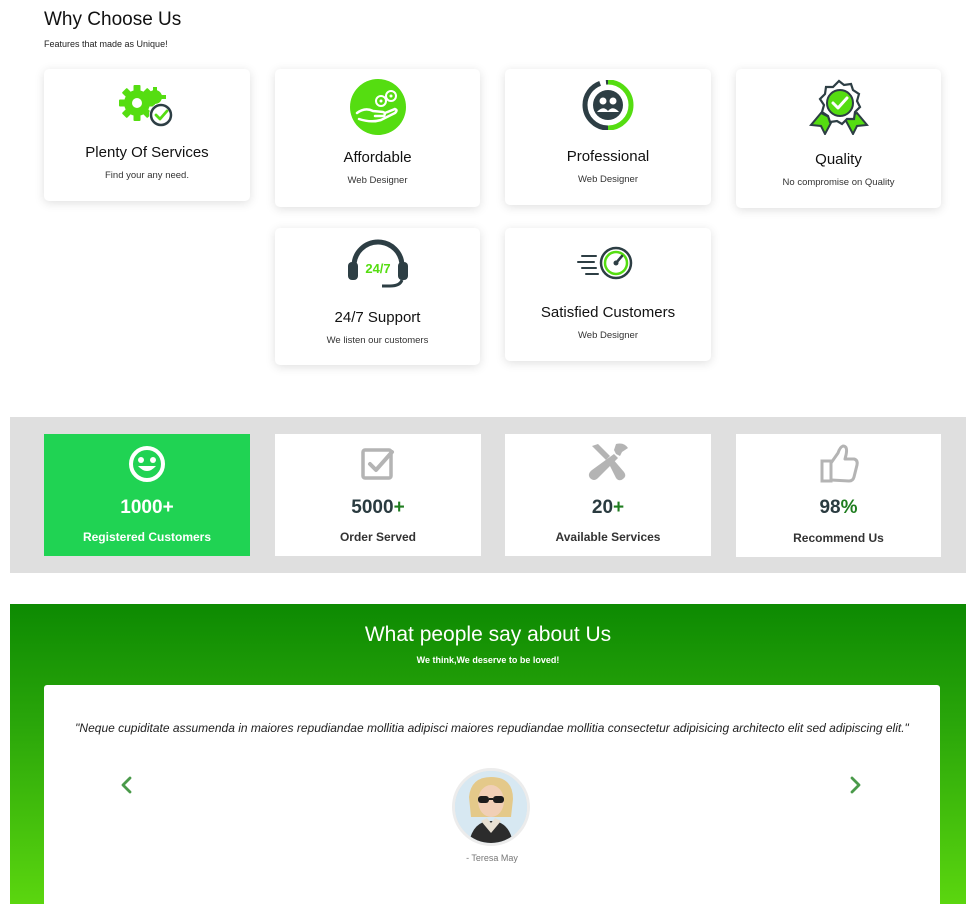 This screenshot has width=966, height=904. I want to click on stat-number: 98%, so click(838, 508).